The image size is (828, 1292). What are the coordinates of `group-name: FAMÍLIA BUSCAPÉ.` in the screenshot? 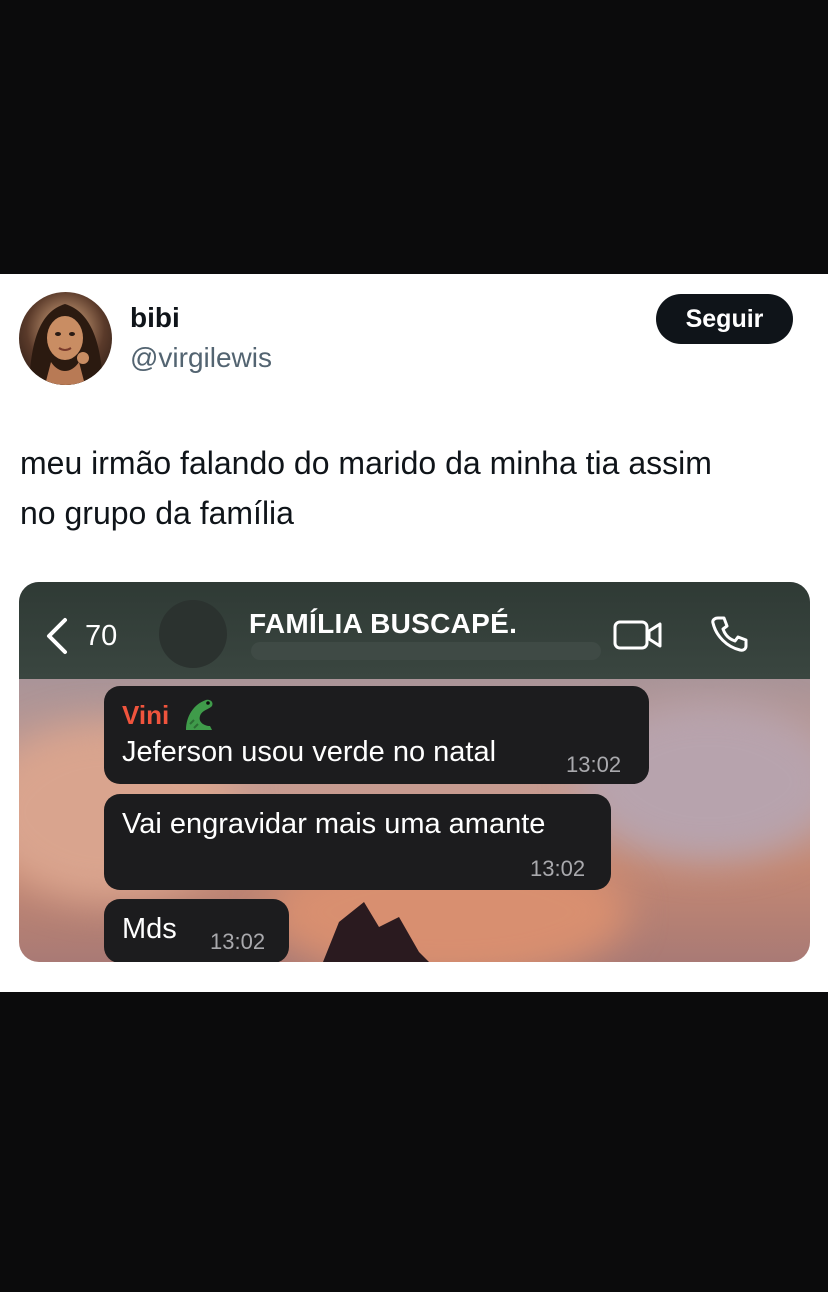 It's located at (383, 624).